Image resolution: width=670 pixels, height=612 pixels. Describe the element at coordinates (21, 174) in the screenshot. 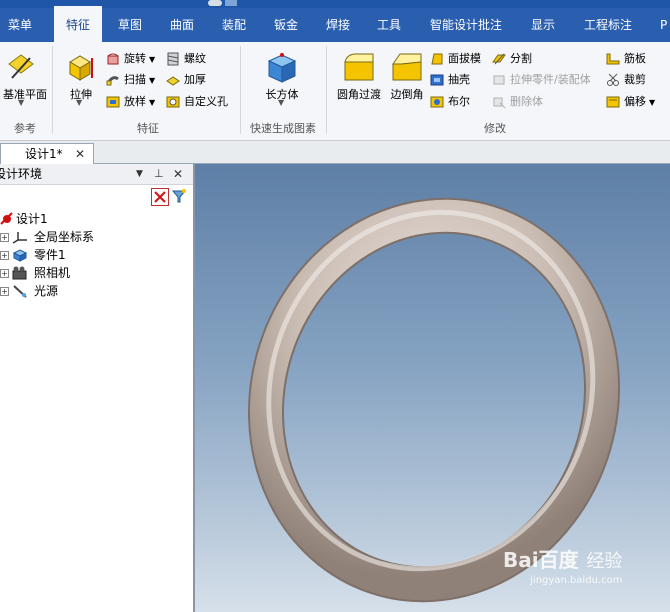

I see `panel-title: 设计环境` at that location.